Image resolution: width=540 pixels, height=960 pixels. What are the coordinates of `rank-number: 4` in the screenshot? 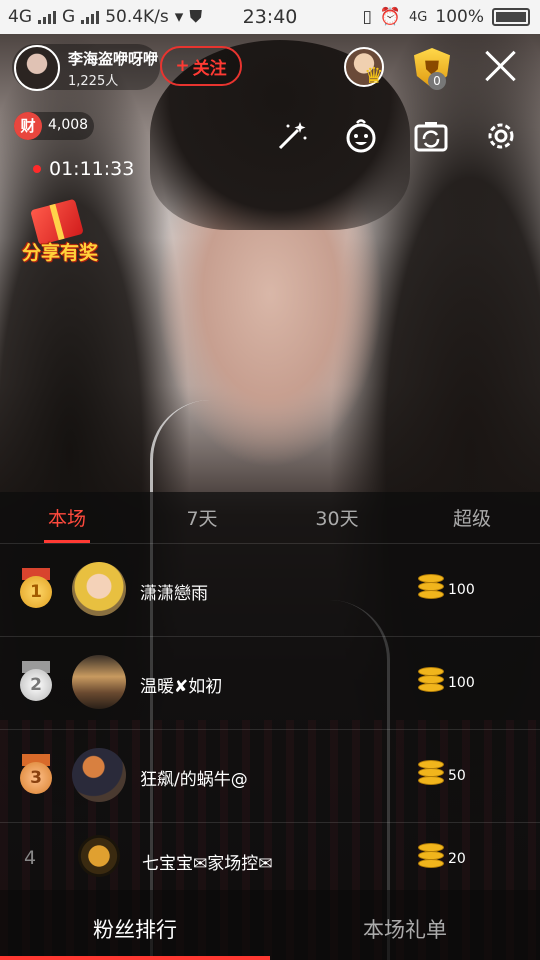 It's located at (30, 858).